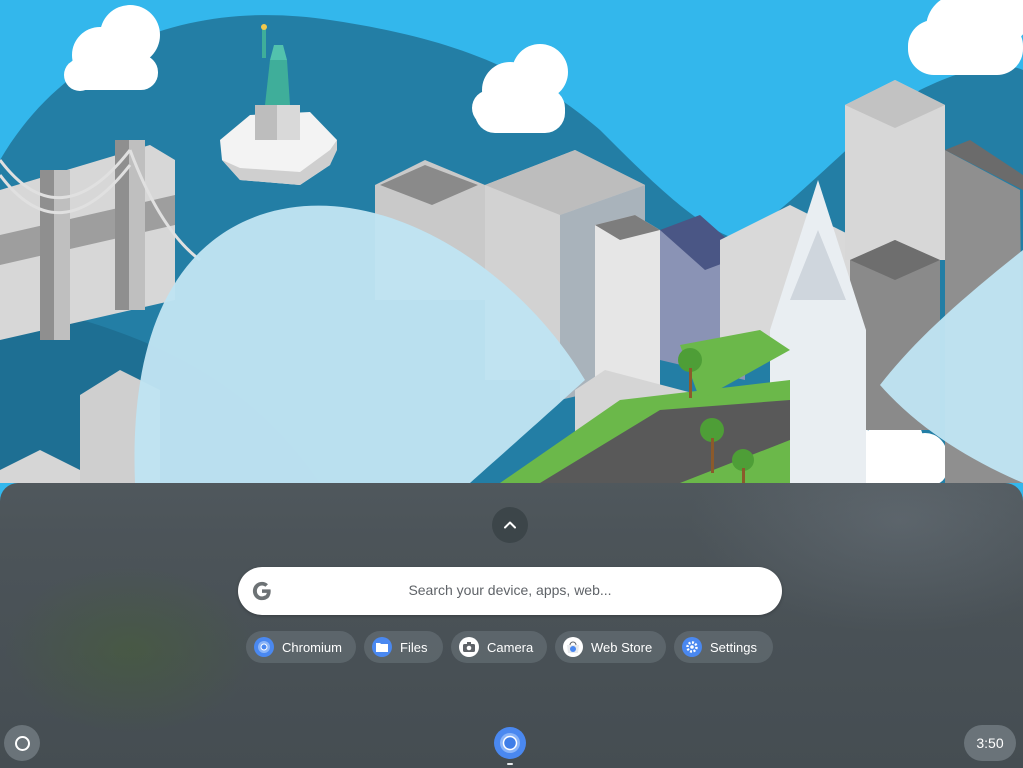 The width and height of the screenshot is (1023, 768). What do you see at coordinates (312, 647) in the screenshot?
I see `chip-label: Chromium` at bounding box center [312, 647].